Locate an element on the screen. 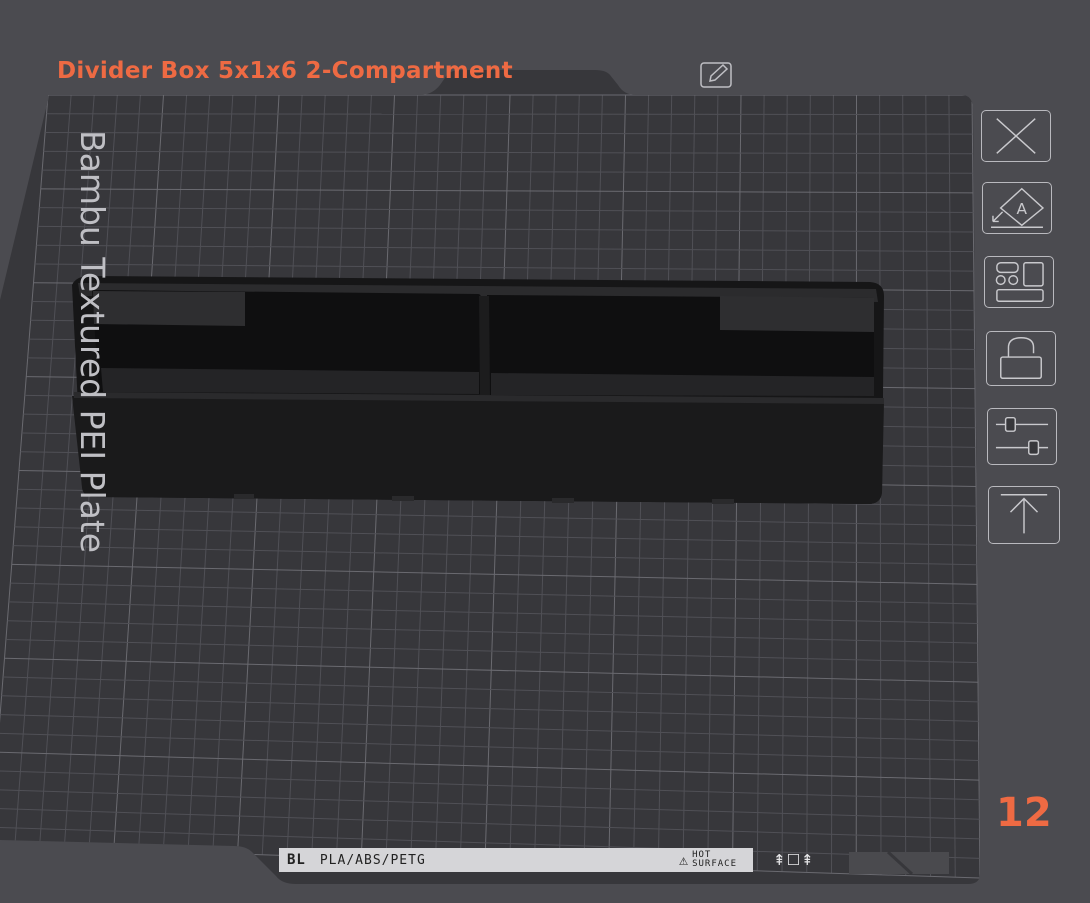  move-to-top-icon is located at coordinates (1024, 515).